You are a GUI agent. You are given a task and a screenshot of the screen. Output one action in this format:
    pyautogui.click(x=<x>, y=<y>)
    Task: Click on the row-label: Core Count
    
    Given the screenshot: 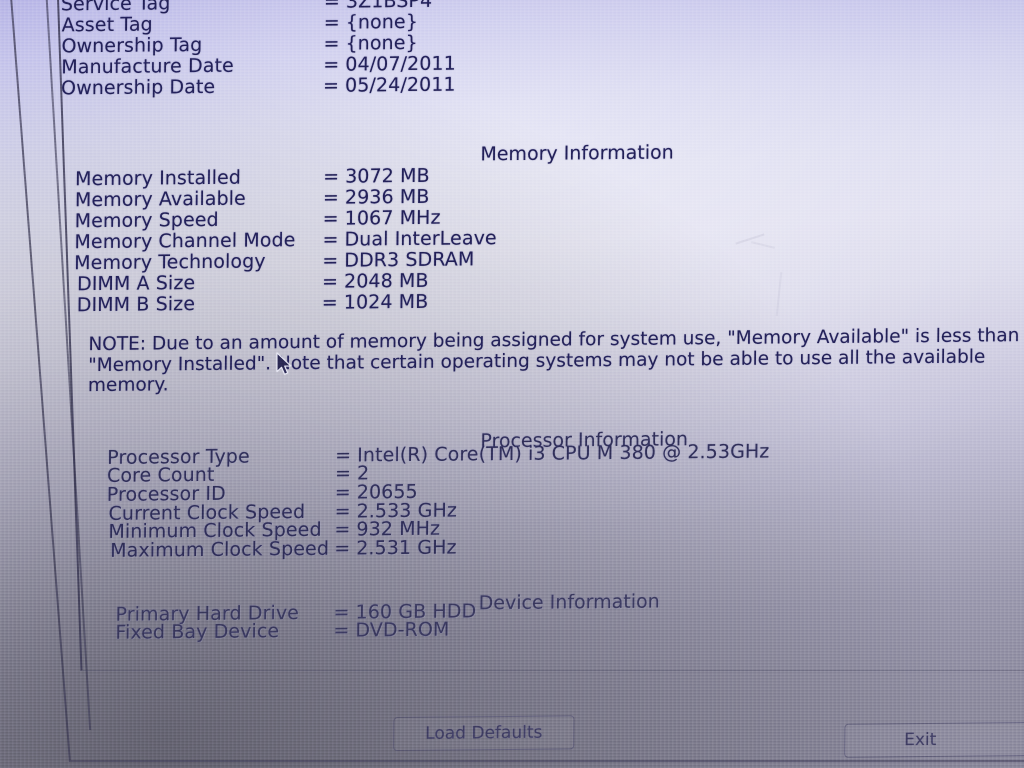 What is the action you would take?
    pyautogui.click(x=160, y=475)
    